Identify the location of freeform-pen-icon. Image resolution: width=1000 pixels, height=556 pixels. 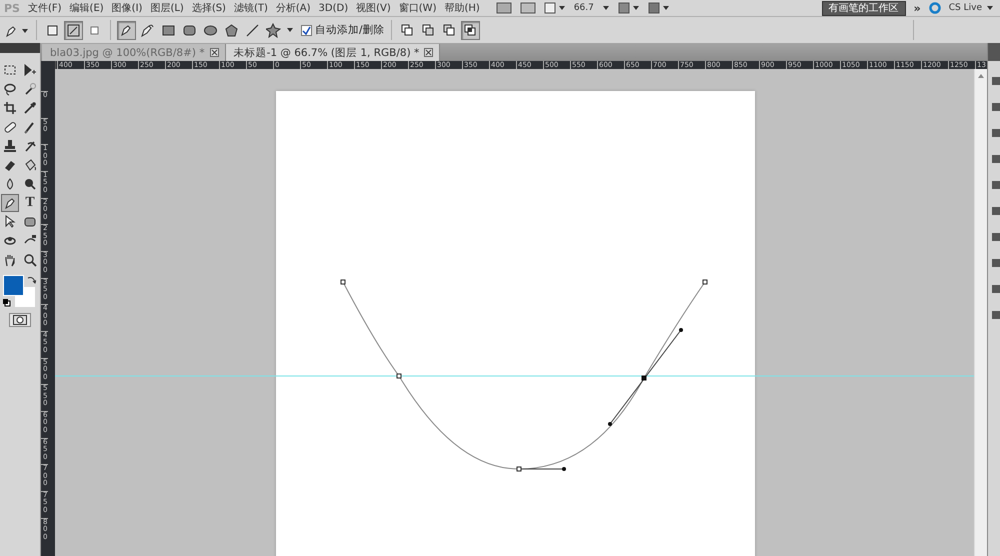
(147, 30).